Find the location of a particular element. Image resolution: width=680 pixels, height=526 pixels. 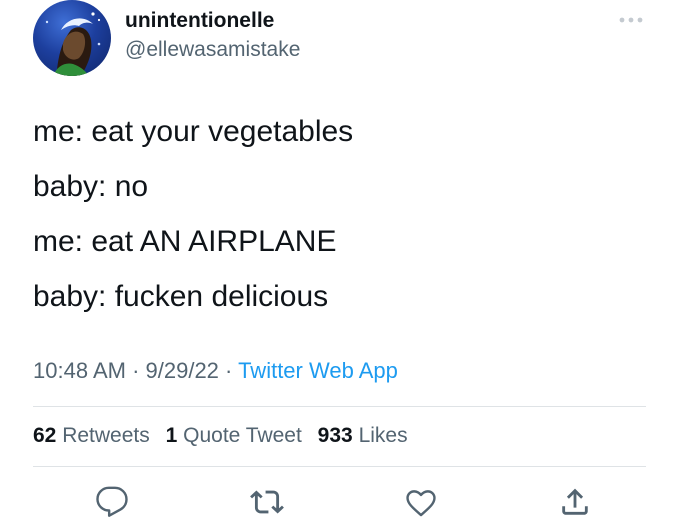

avatar-image is located at coordinates (73, 44).